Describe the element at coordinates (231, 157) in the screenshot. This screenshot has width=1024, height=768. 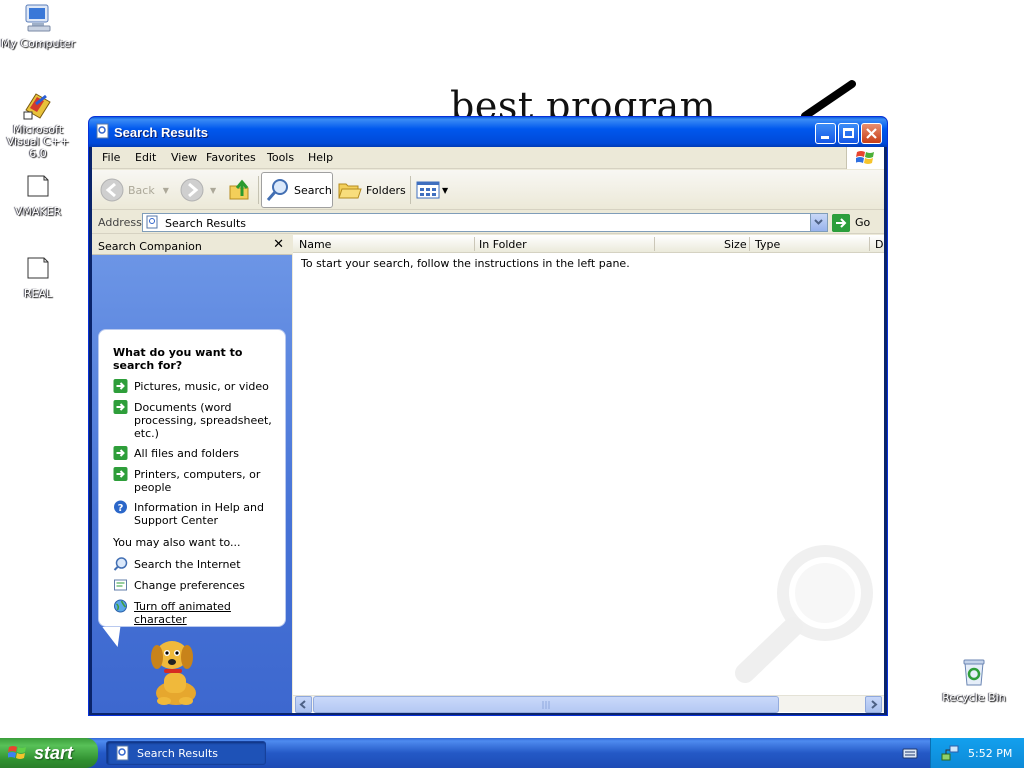
I see `menu-favorites: Favorites` at that location.